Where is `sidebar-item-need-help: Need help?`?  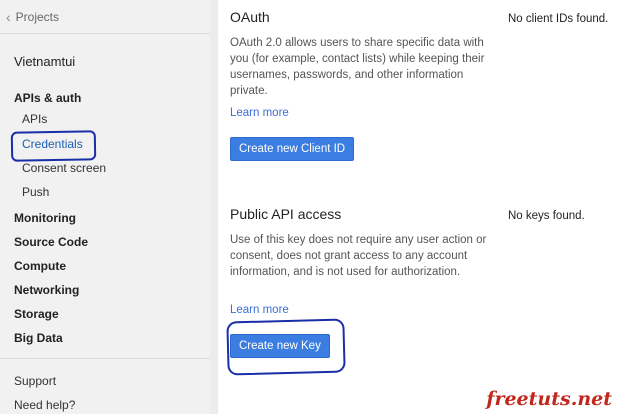
sidebar-item-need-help: Need help? is located at coordinates (44, 405).